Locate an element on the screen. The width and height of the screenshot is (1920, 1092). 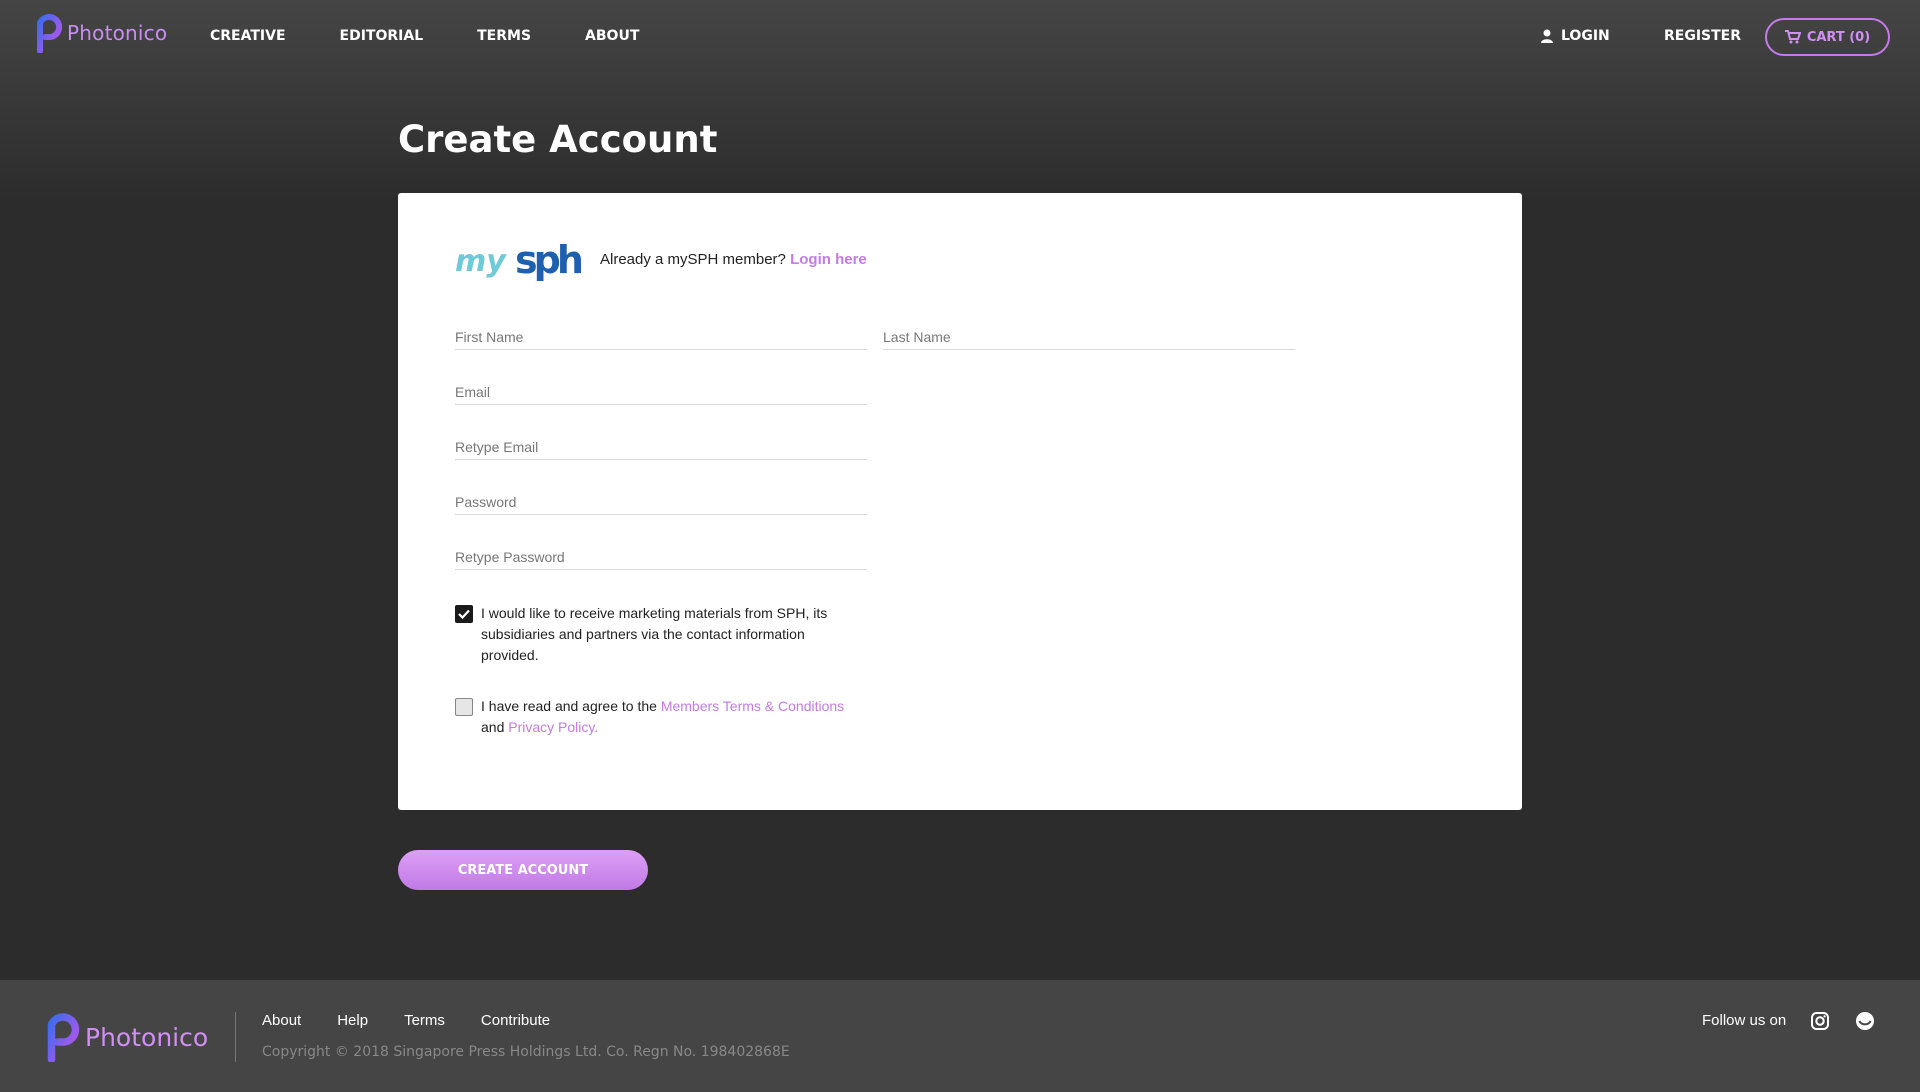
login-link: LOGIN is located at coordinates (1575, 36).